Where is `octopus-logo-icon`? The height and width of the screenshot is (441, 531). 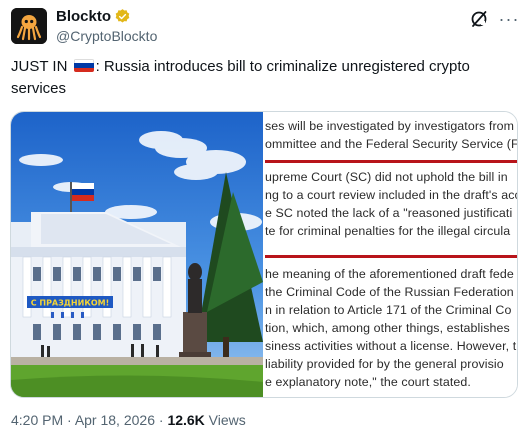 octopus-logo-icon is located at coordinates (29, 26).